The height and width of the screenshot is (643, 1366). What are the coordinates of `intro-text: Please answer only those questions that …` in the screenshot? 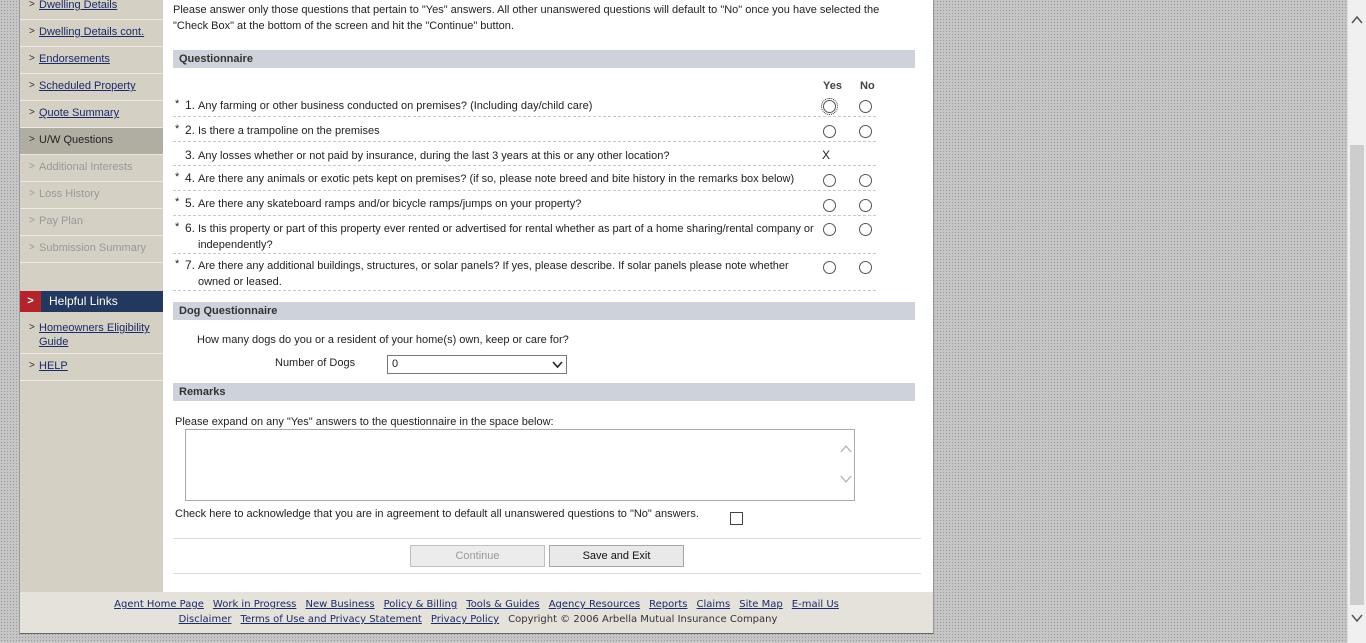 It's located at (526, 18).